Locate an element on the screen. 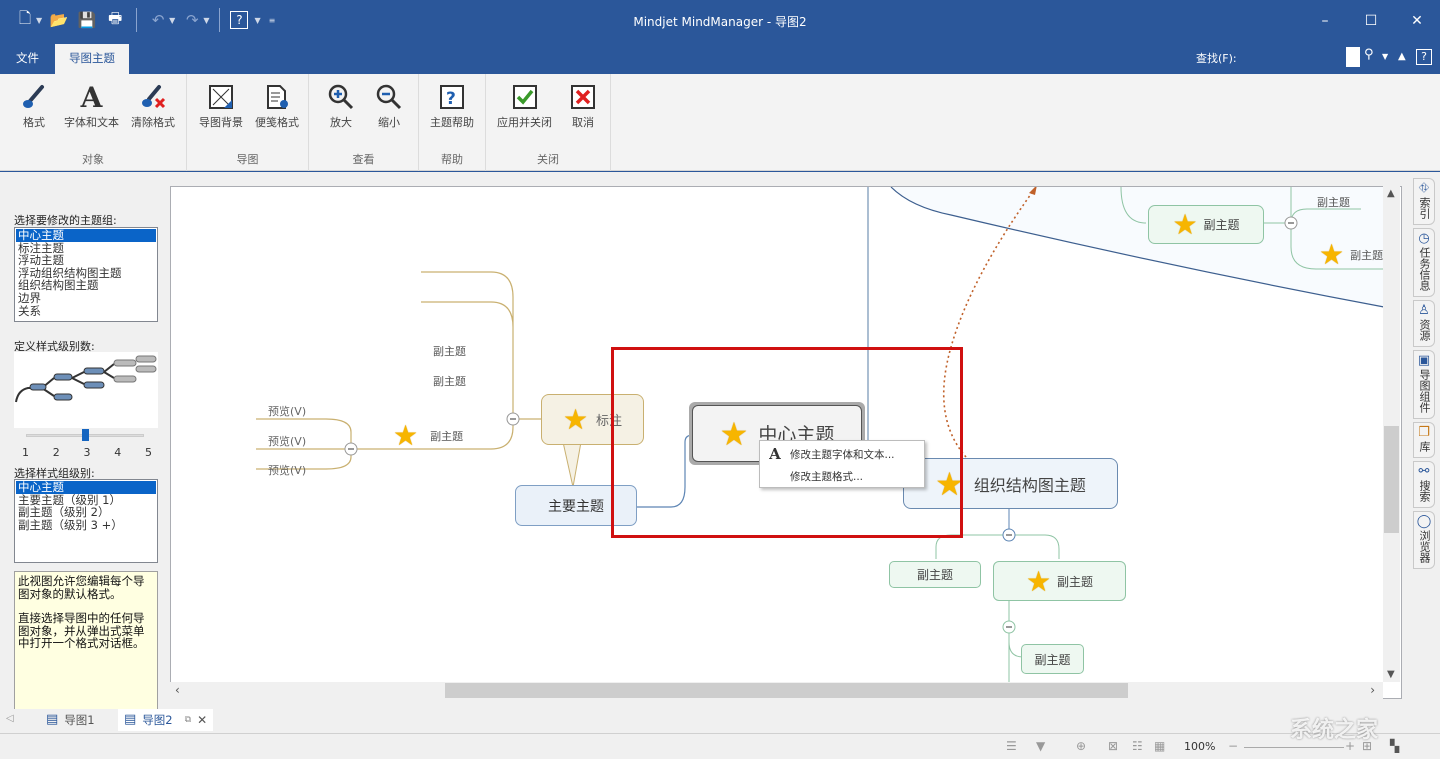  zoom-in-label: 放大 is located at coordinates (341, 122).